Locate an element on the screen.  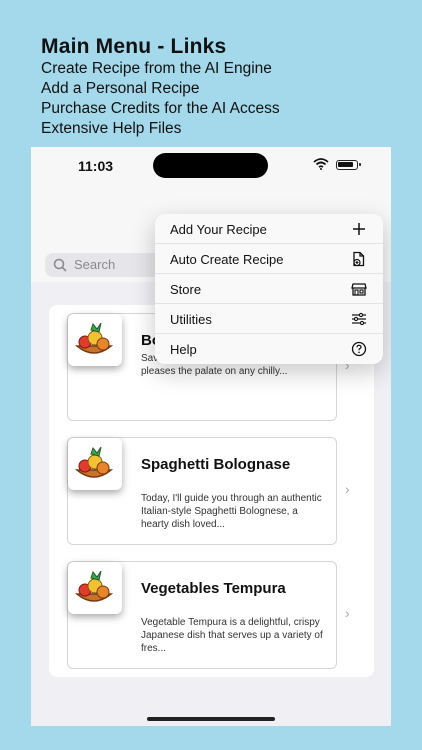
menu-item-utilities: Utilities is located at coordinates (269, 319).